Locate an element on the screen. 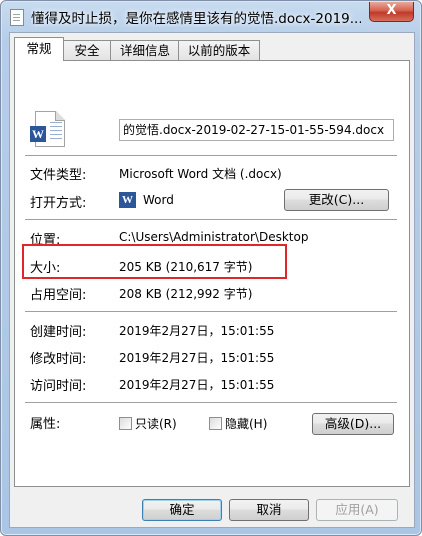 The width and height of the screenshot is (422, 536). created-value: 2019年2月27日，15:01:55 is located at coordinates (197, 331).